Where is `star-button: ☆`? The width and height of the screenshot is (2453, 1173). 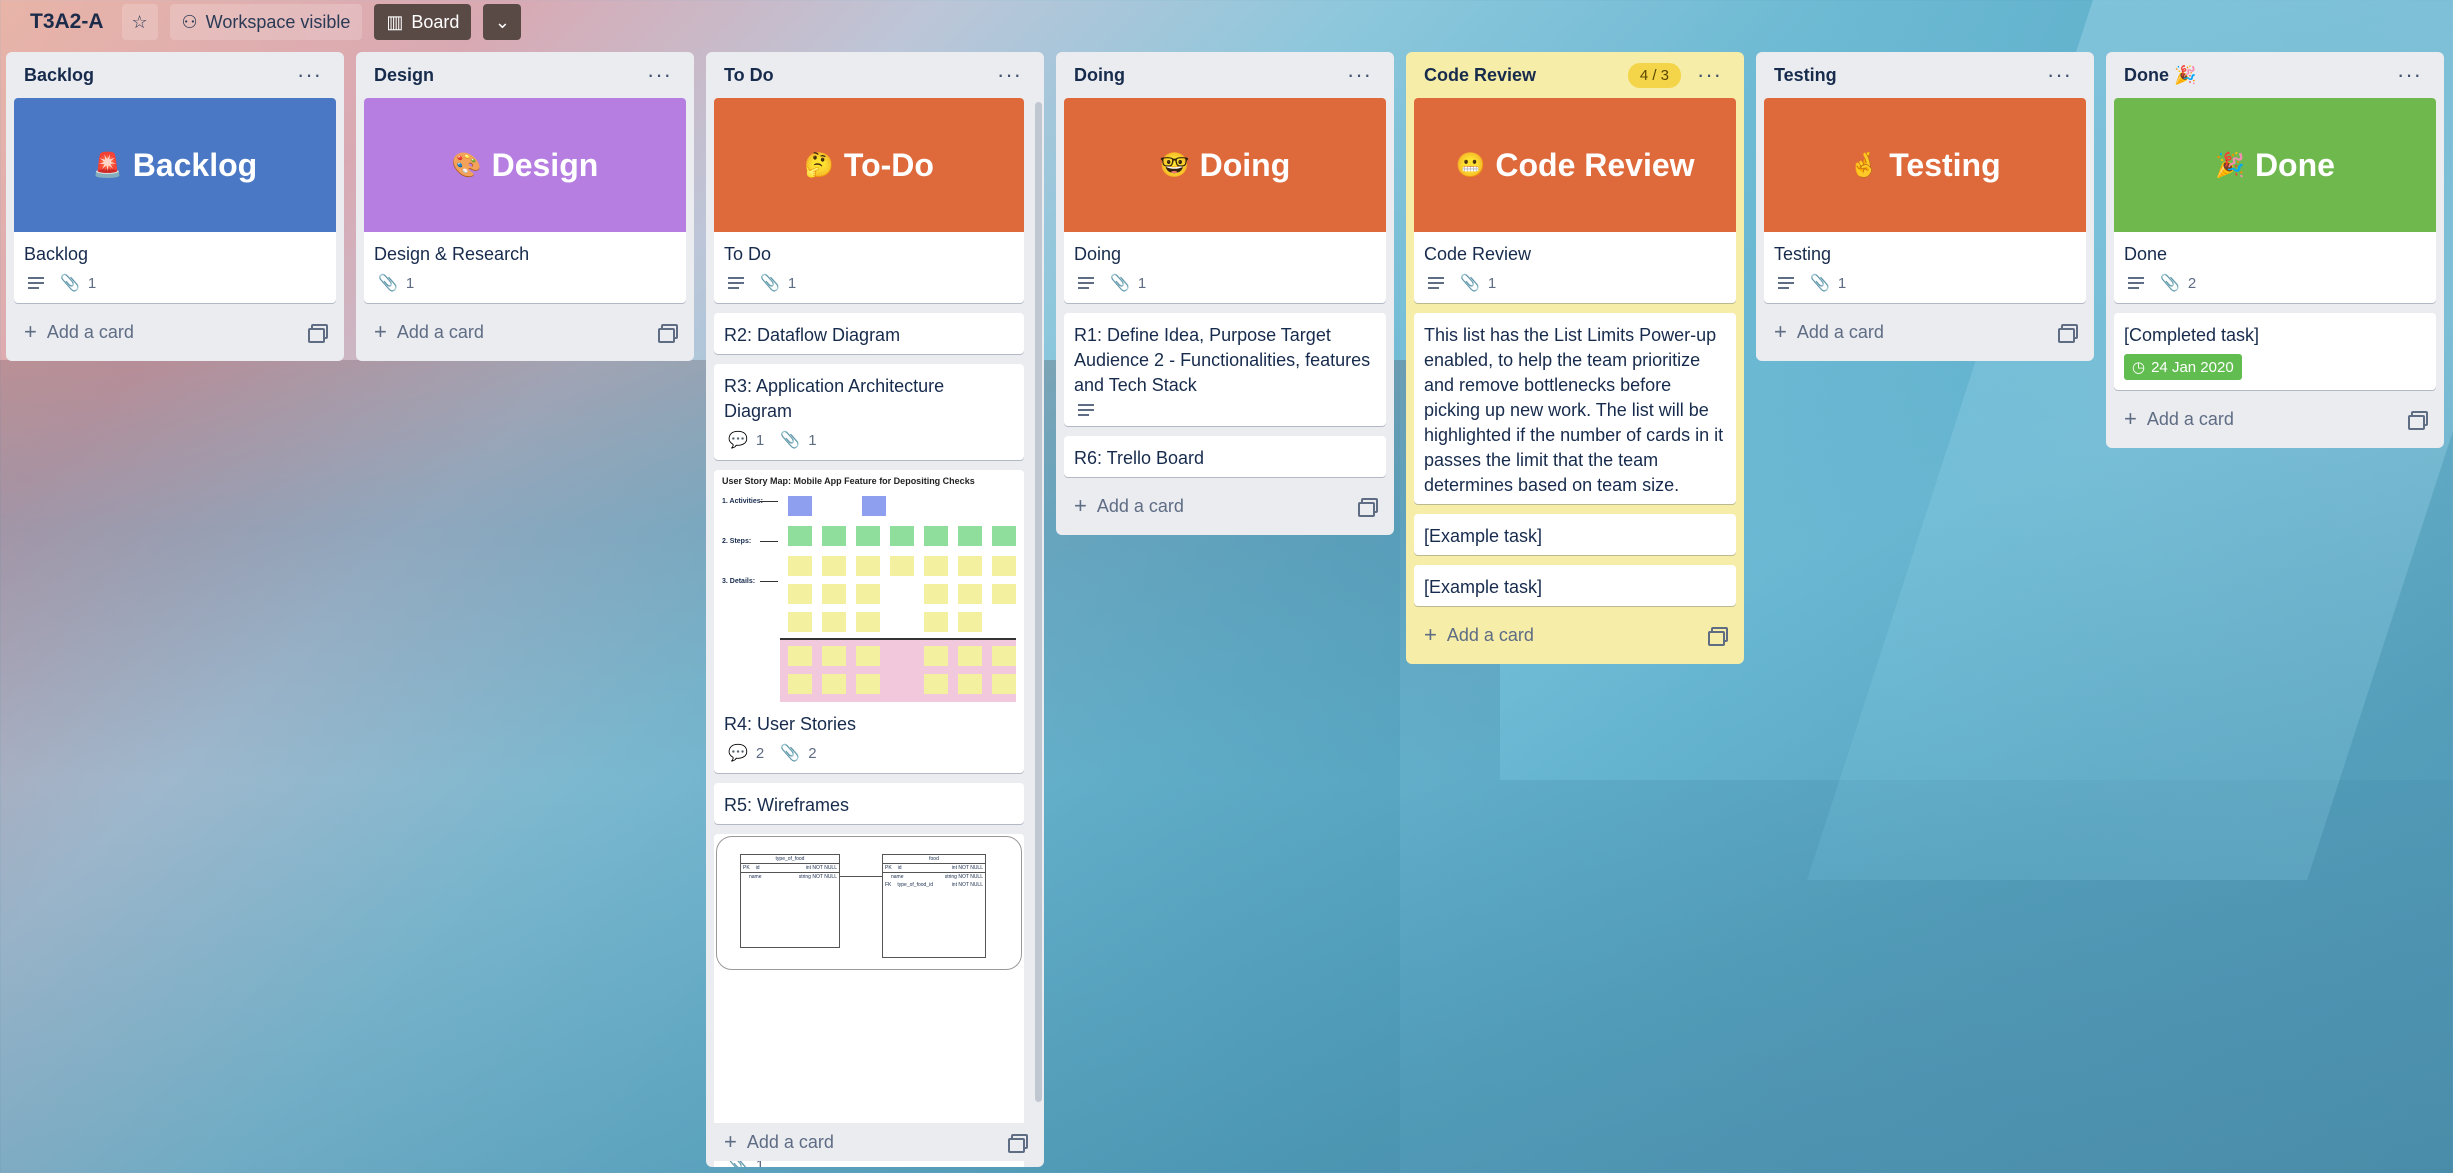 star-button: ☆ is located at coordinates (139, 22).